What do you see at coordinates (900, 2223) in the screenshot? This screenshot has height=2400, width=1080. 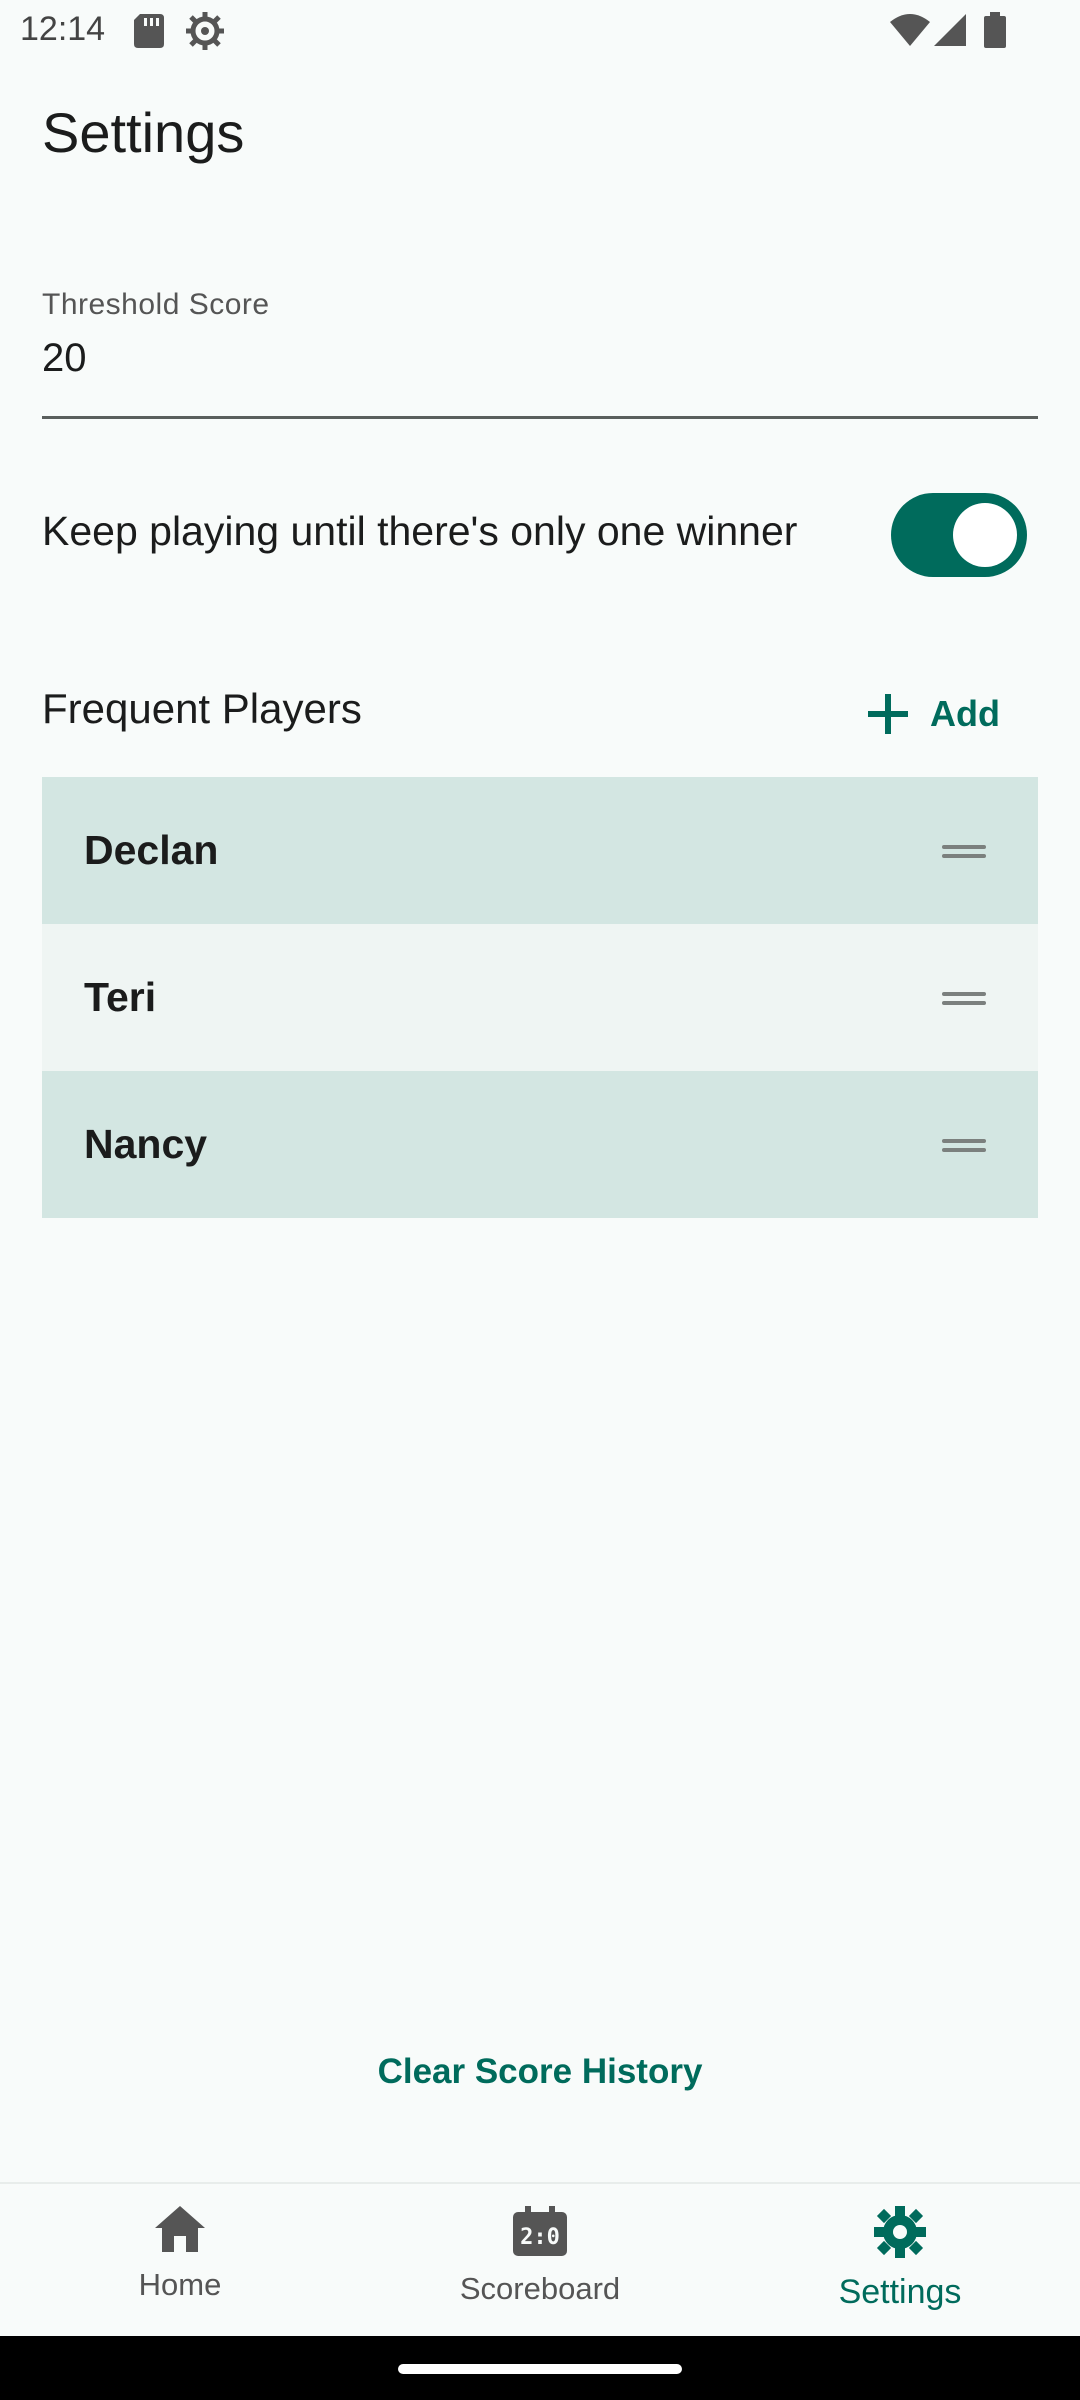 I see `settings-icon` at bounding box center [900, 2223].